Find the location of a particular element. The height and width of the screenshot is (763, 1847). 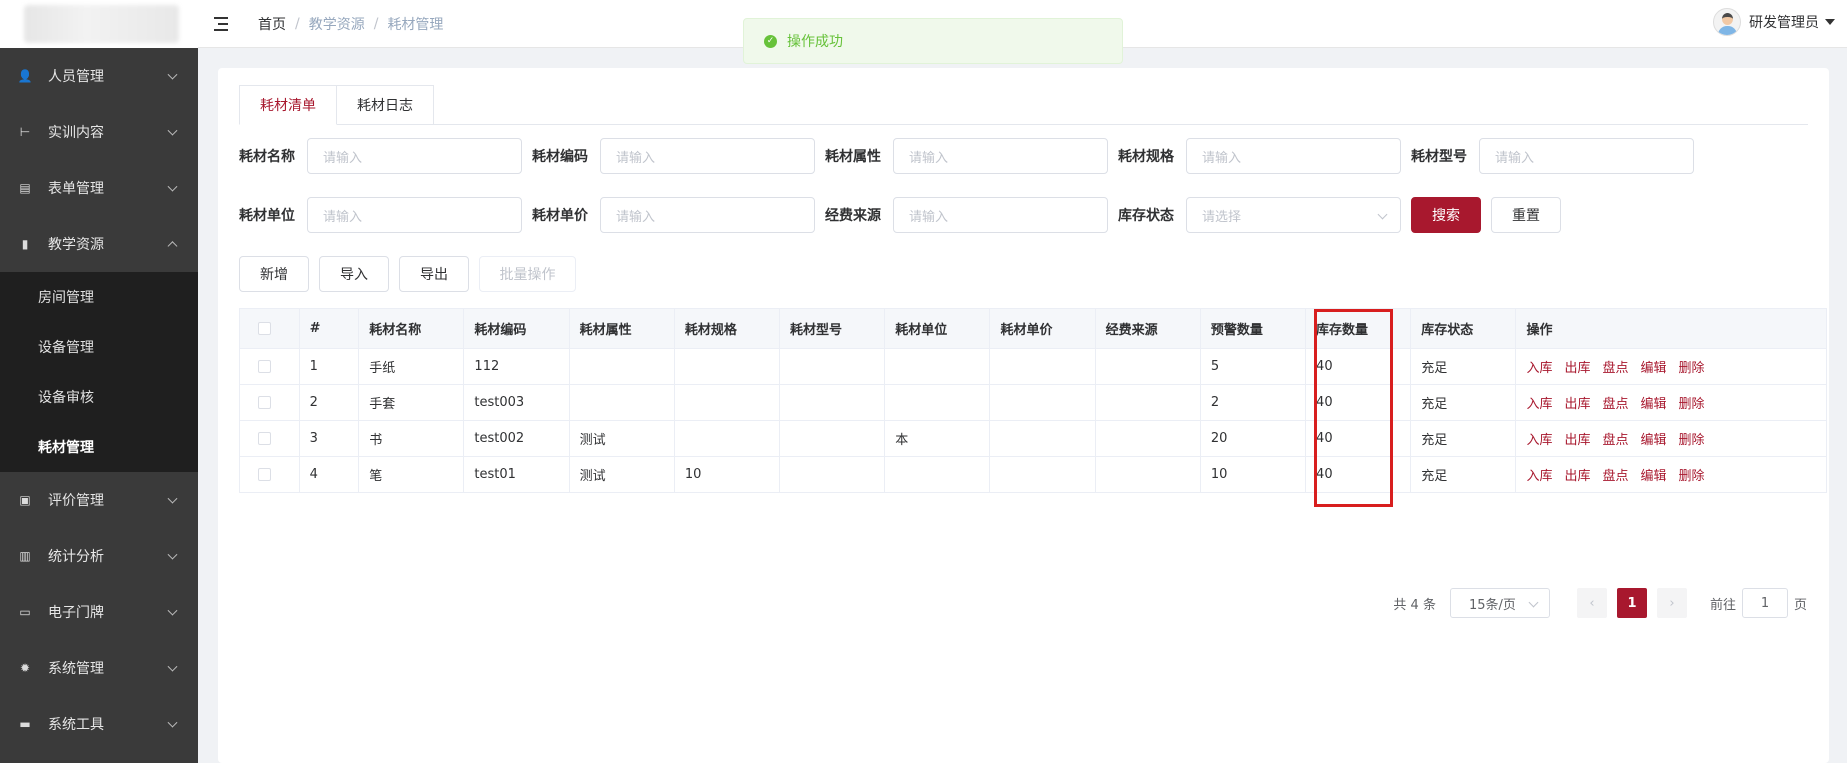

sidebar-item: ▥ 统计分析 is located at coordinates (99, 556).